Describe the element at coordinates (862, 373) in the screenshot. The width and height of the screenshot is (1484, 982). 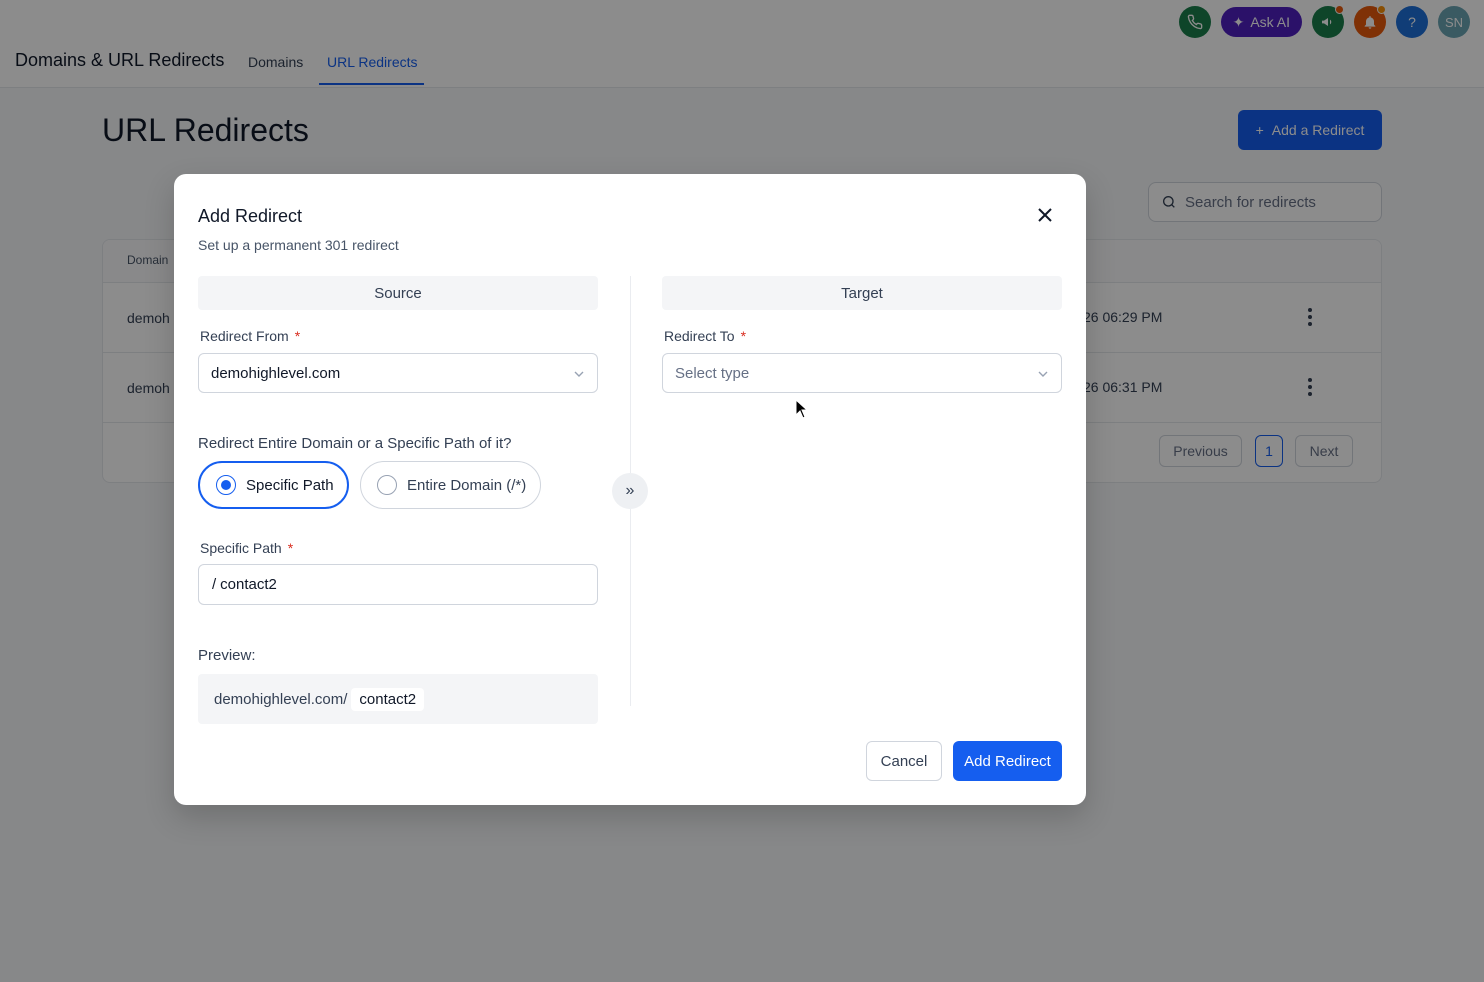
I see `redirect-to-select: Select type` at that location.